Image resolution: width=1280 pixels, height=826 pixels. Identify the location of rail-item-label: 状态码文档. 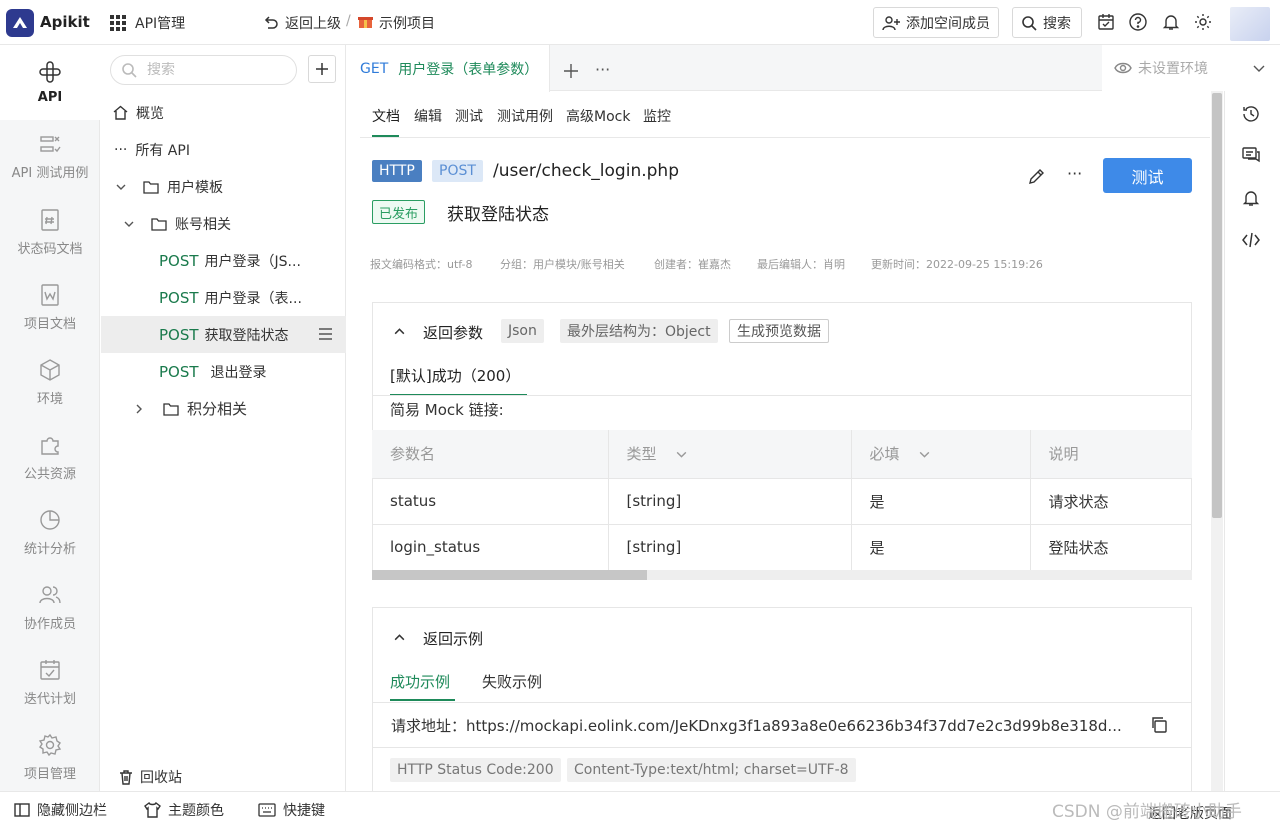
(50, 249).